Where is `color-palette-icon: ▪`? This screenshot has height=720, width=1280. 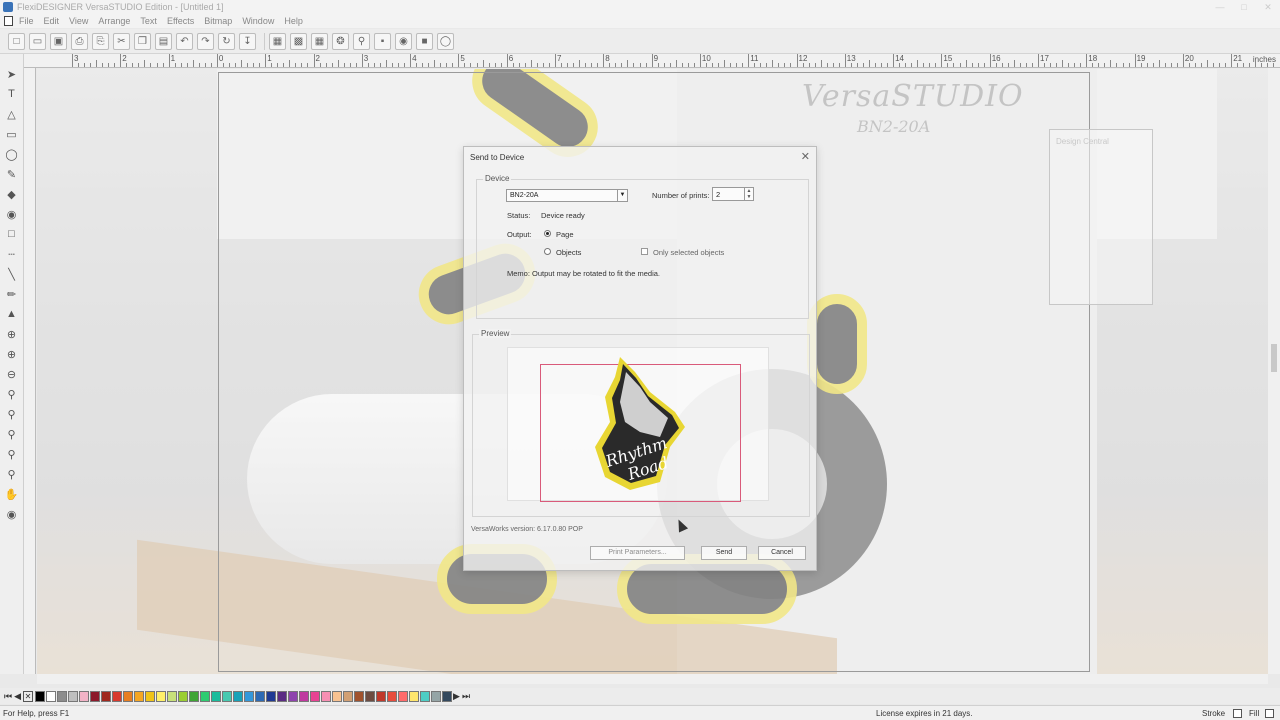 color-palette-icon: ▪ is located at coordinates (382, 41).